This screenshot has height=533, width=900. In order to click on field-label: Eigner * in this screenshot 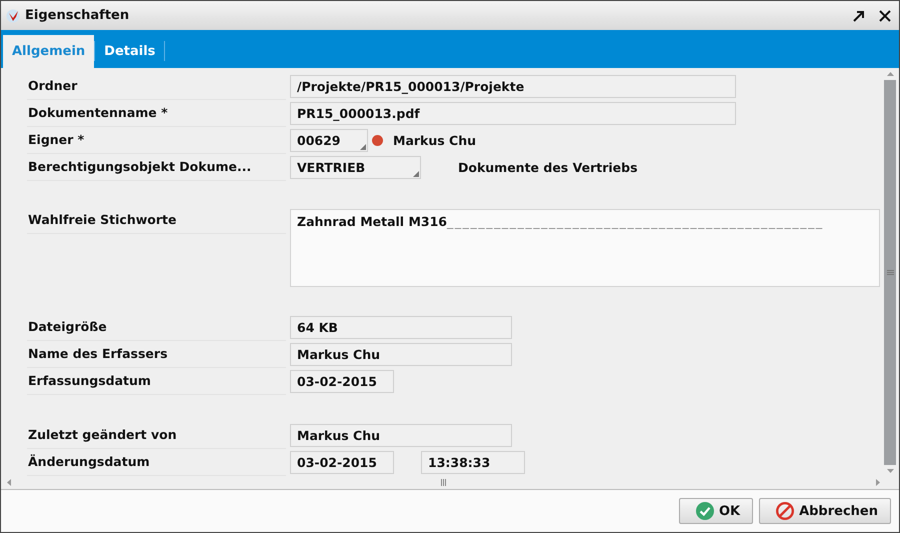, I will do `click(156, 140)`.